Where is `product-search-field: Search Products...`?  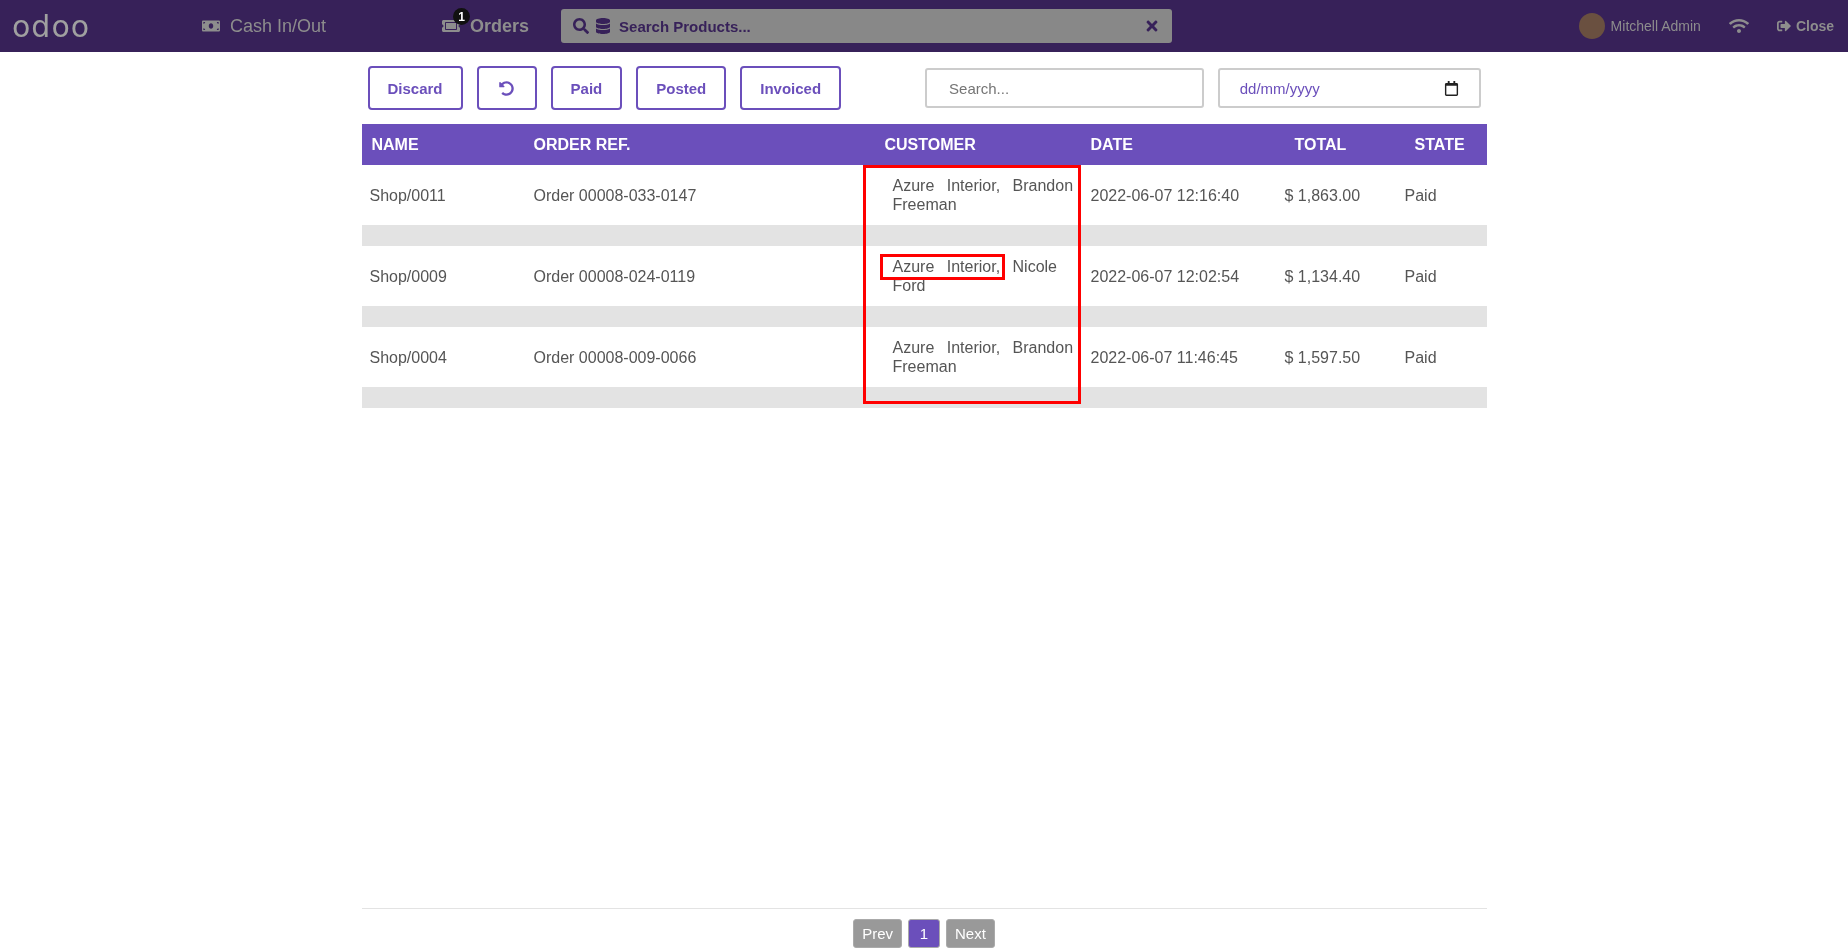 product-search-field: Search Products... is located at coordinates (867, 26).